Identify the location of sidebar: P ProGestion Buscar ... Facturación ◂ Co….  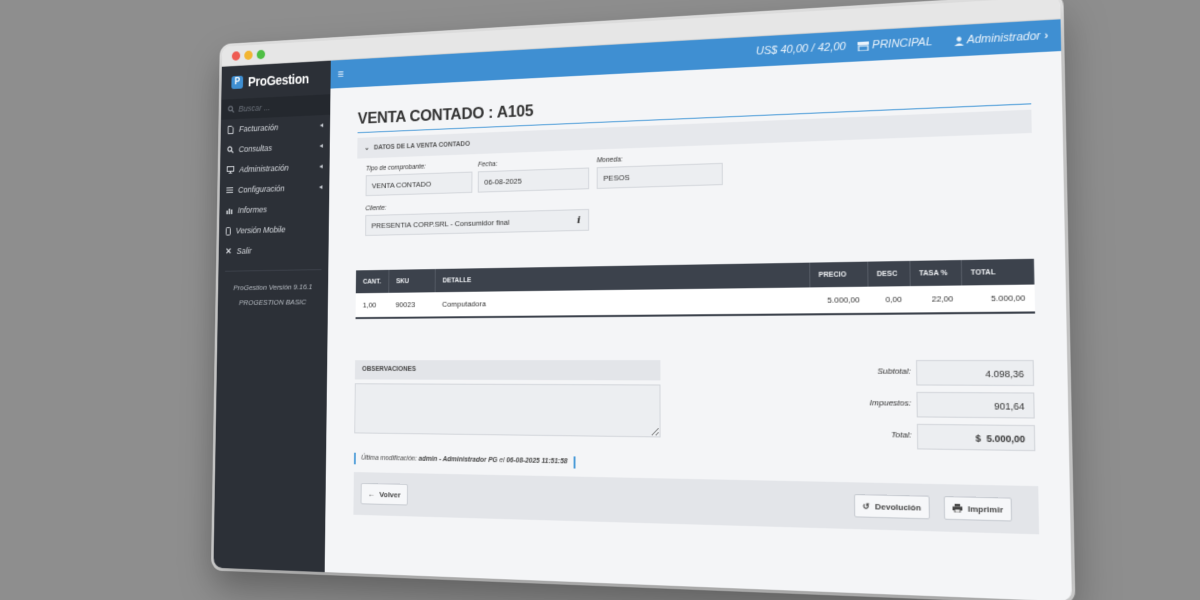
(272, 316).